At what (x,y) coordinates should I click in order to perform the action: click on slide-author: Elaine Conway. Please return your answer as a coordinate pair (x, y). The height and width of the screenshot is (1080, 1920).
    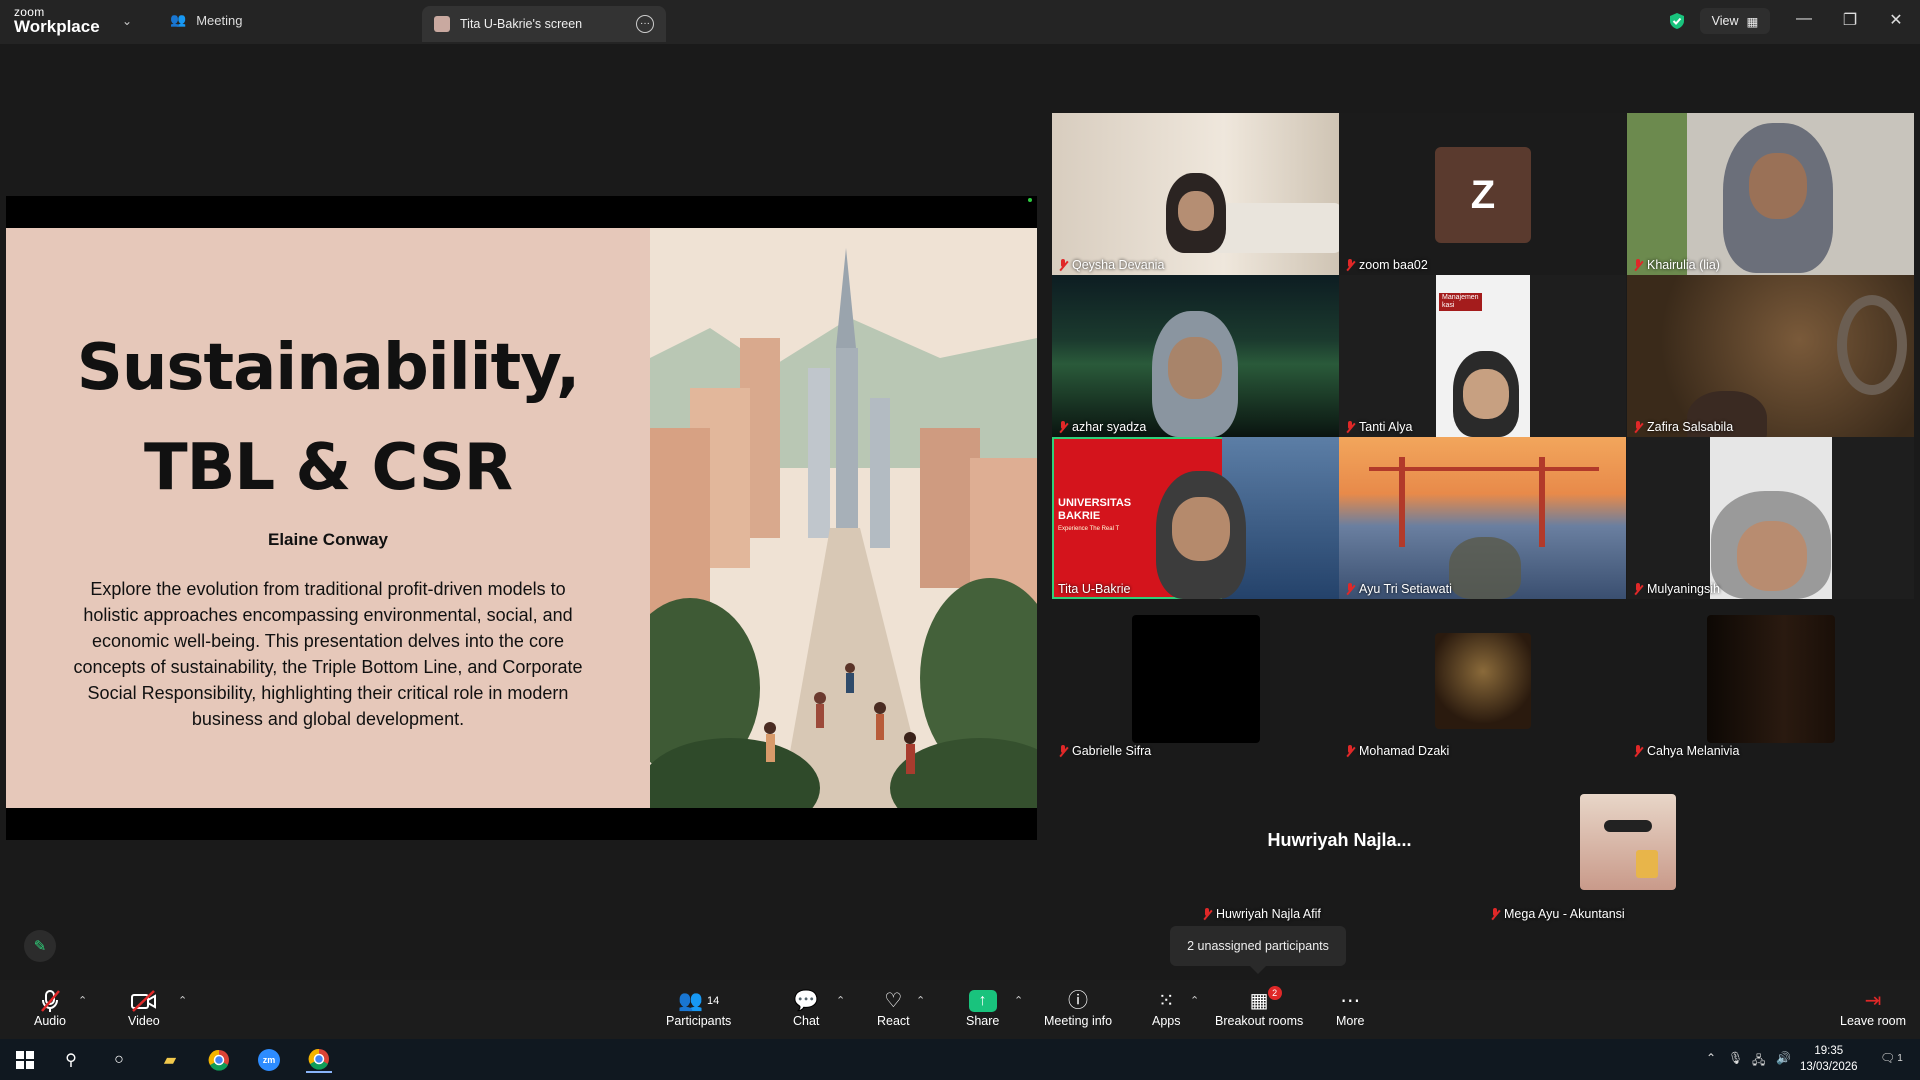
    Looking at the image, I should click on (328, 539).